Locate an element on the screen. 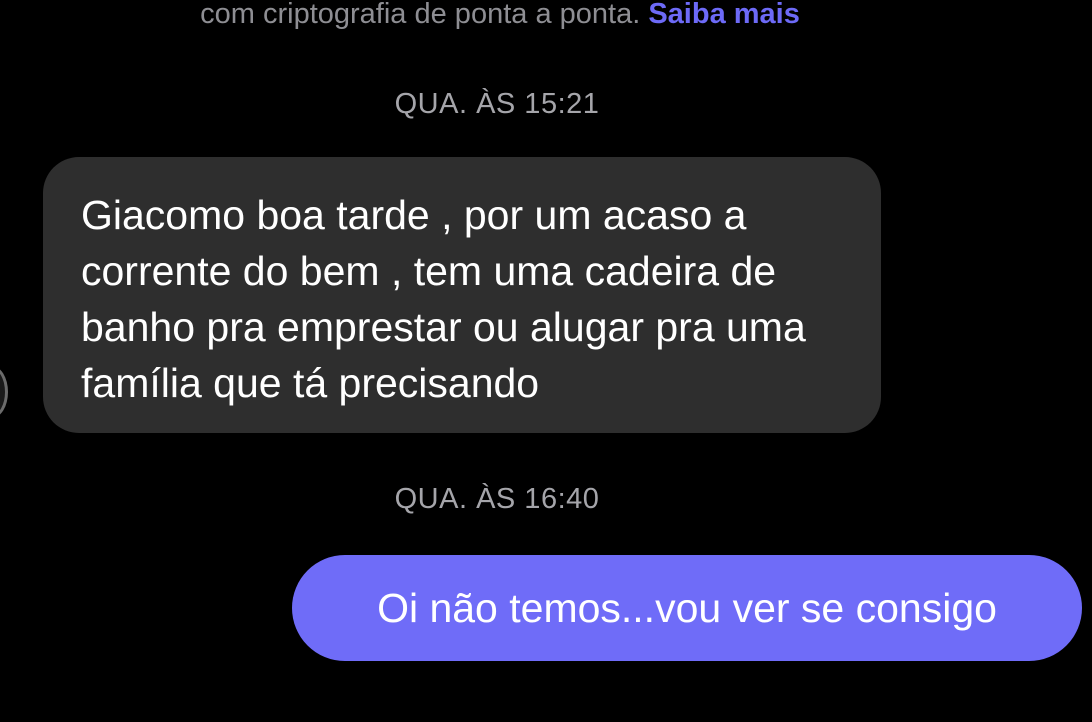  sender-avatar is located at coordinates (4, 392).